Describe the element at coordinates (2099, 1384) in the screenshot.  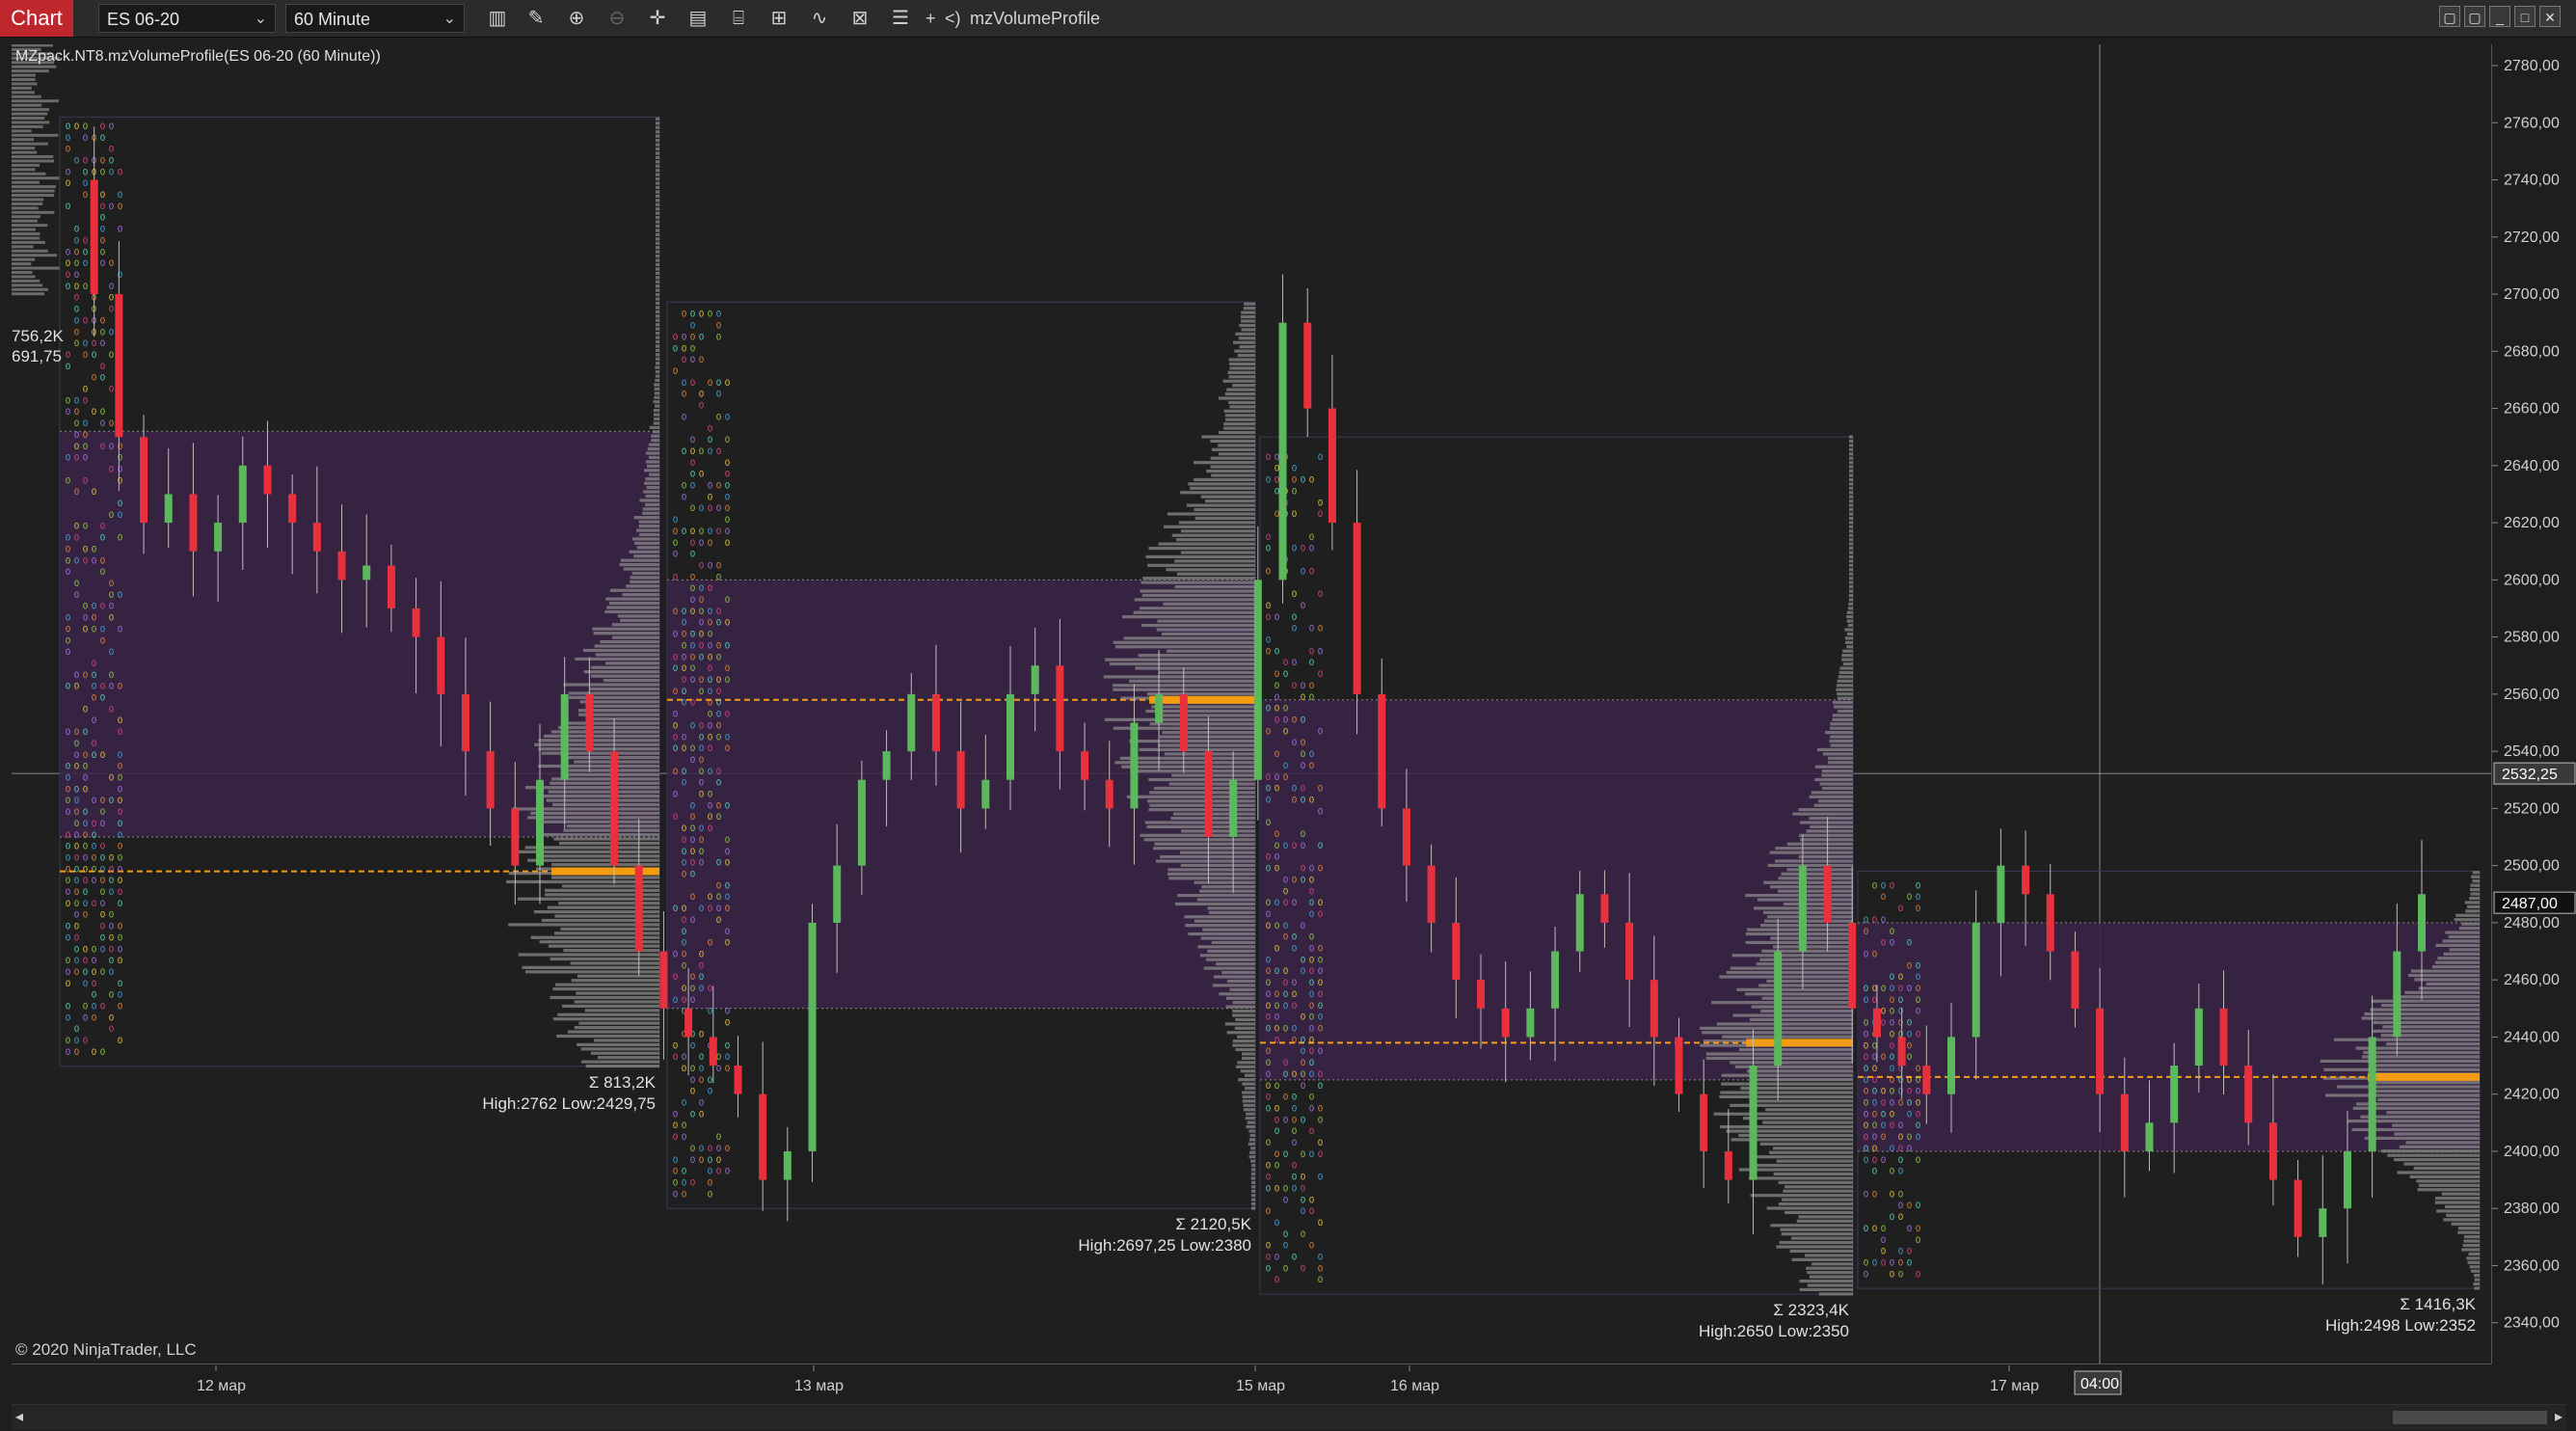
I see `crosshair-time-text: 04:00` at that location.